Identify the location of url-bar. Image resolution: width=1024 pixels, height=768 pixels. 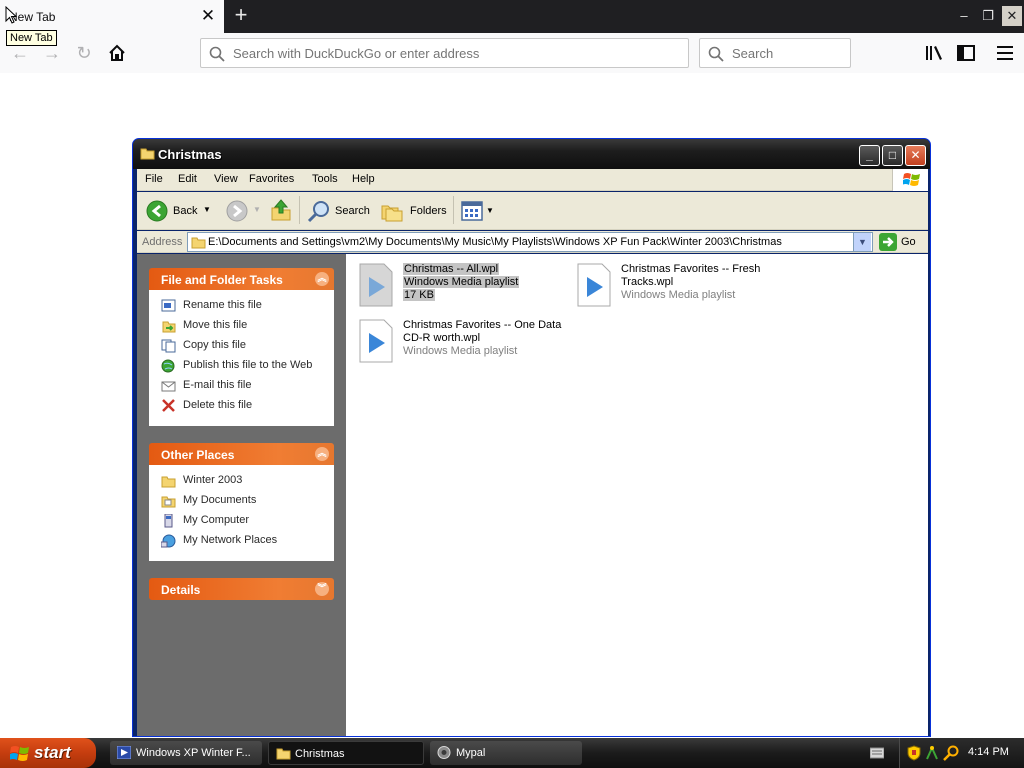
(444, 53).